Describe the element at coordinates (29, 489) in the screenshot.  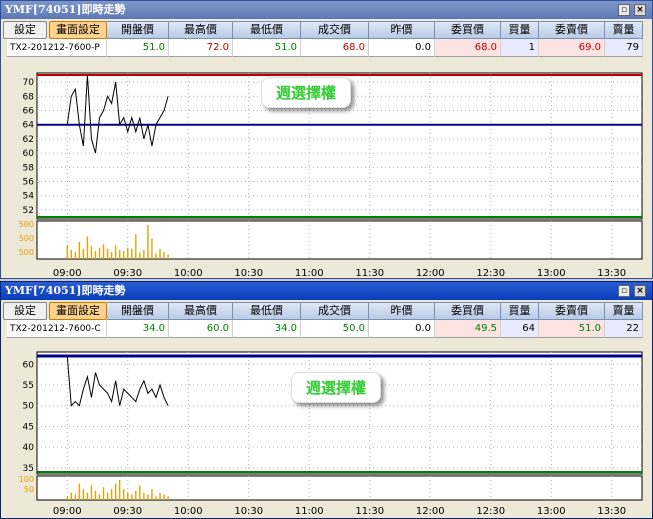
I see `volume-tick-label: 50` at that location.